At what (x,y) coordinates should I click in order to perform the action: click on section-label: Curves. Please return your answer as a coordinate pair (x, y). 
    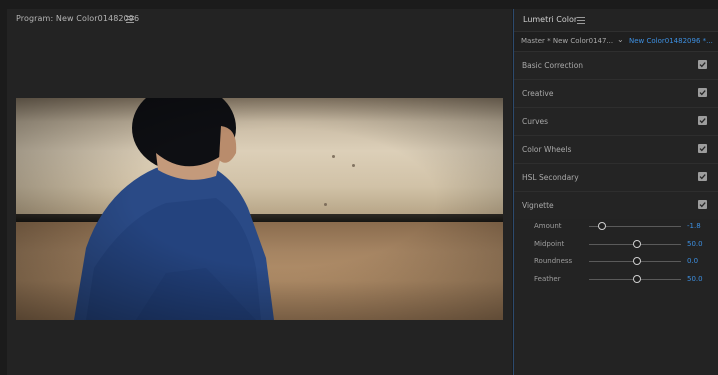
    Looking at the image, I should click on (535, 121).